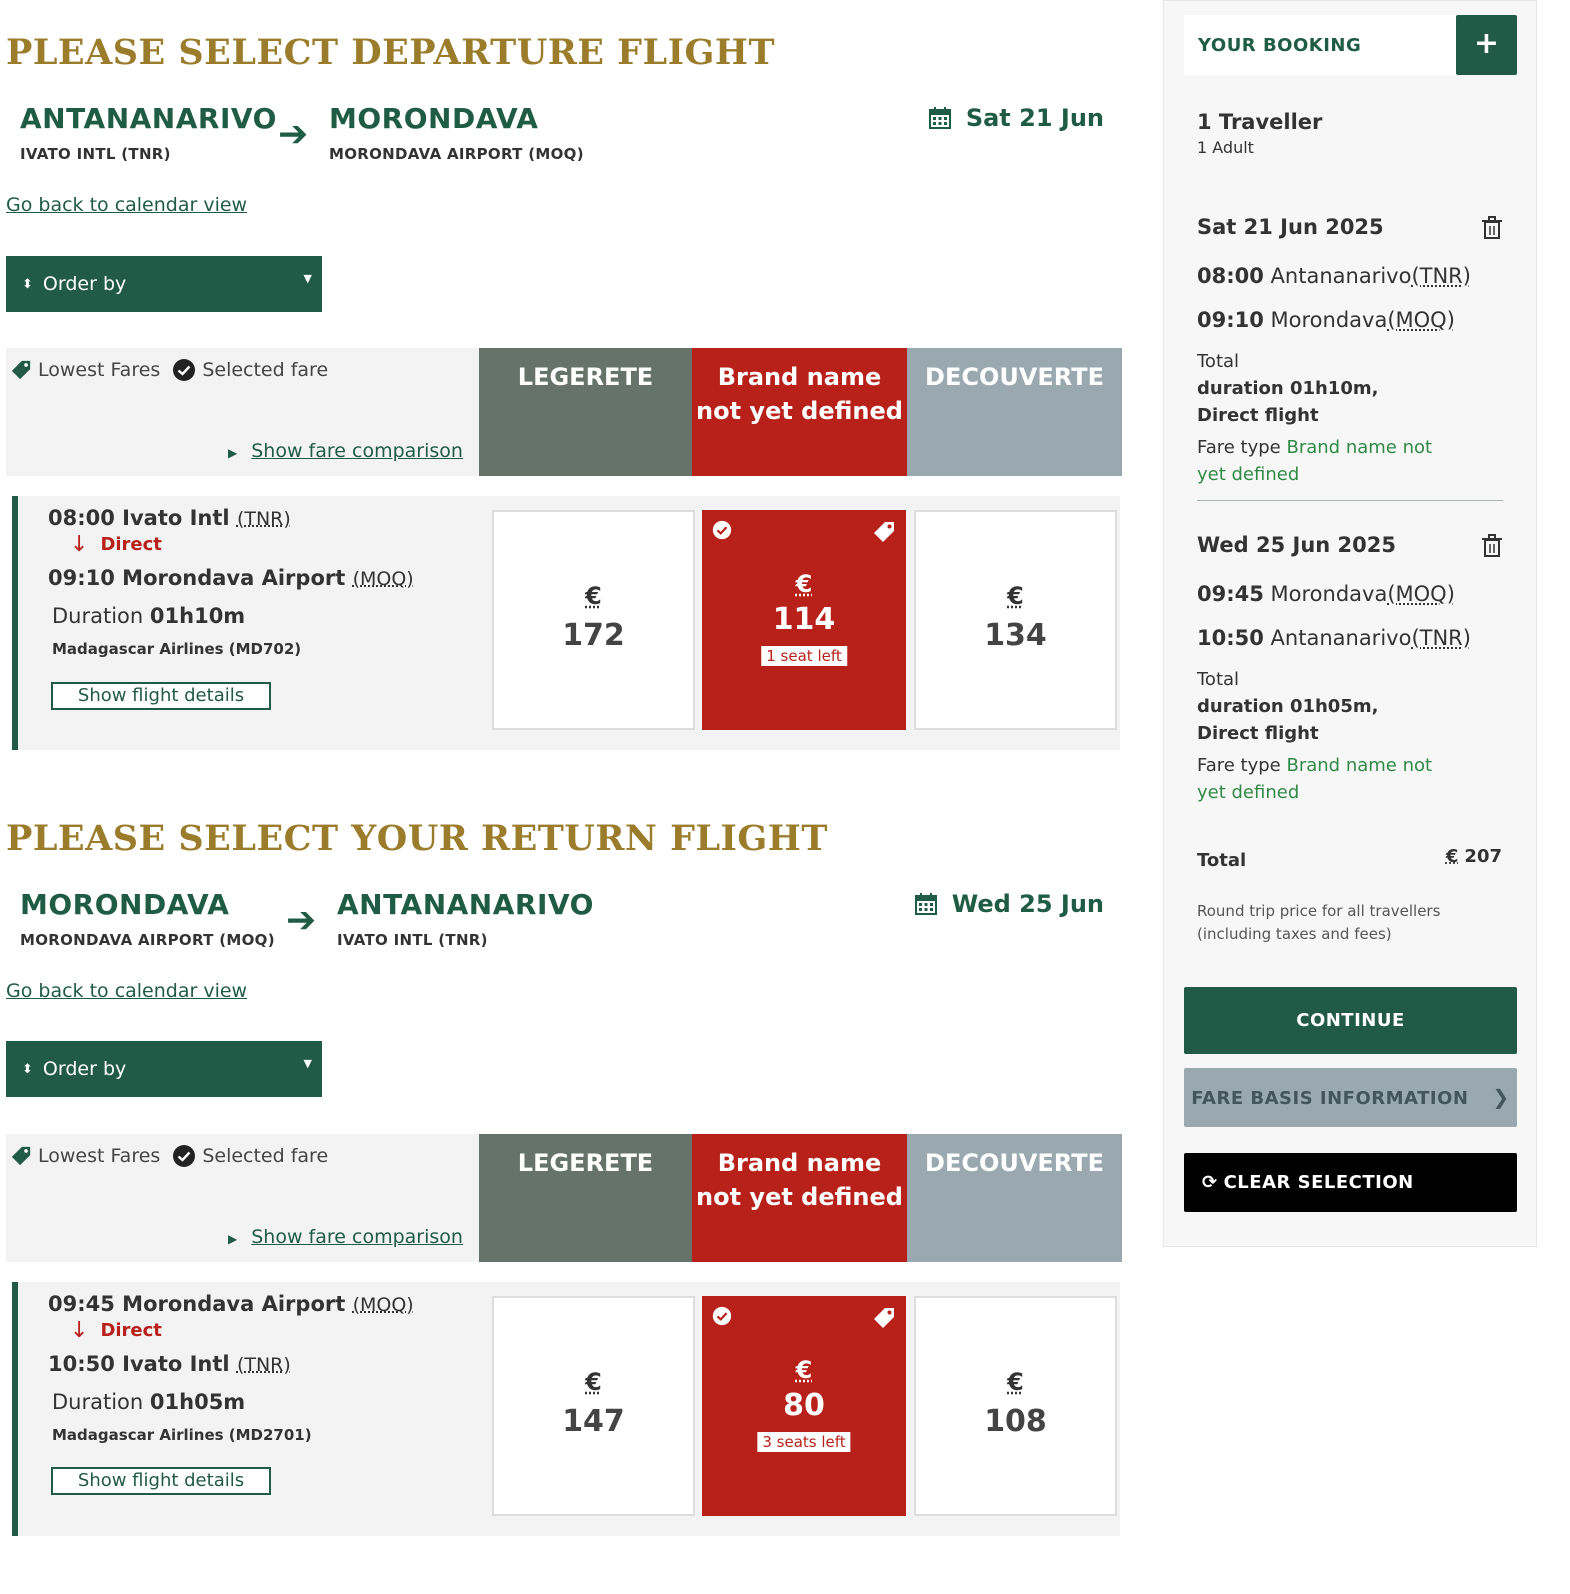 This screenshot has width=1570, height=1594. What do you see at coordinates (265, 370) in the screenshot?
I see `legend-selected: Selected fare` at bounding box center [265, 370].